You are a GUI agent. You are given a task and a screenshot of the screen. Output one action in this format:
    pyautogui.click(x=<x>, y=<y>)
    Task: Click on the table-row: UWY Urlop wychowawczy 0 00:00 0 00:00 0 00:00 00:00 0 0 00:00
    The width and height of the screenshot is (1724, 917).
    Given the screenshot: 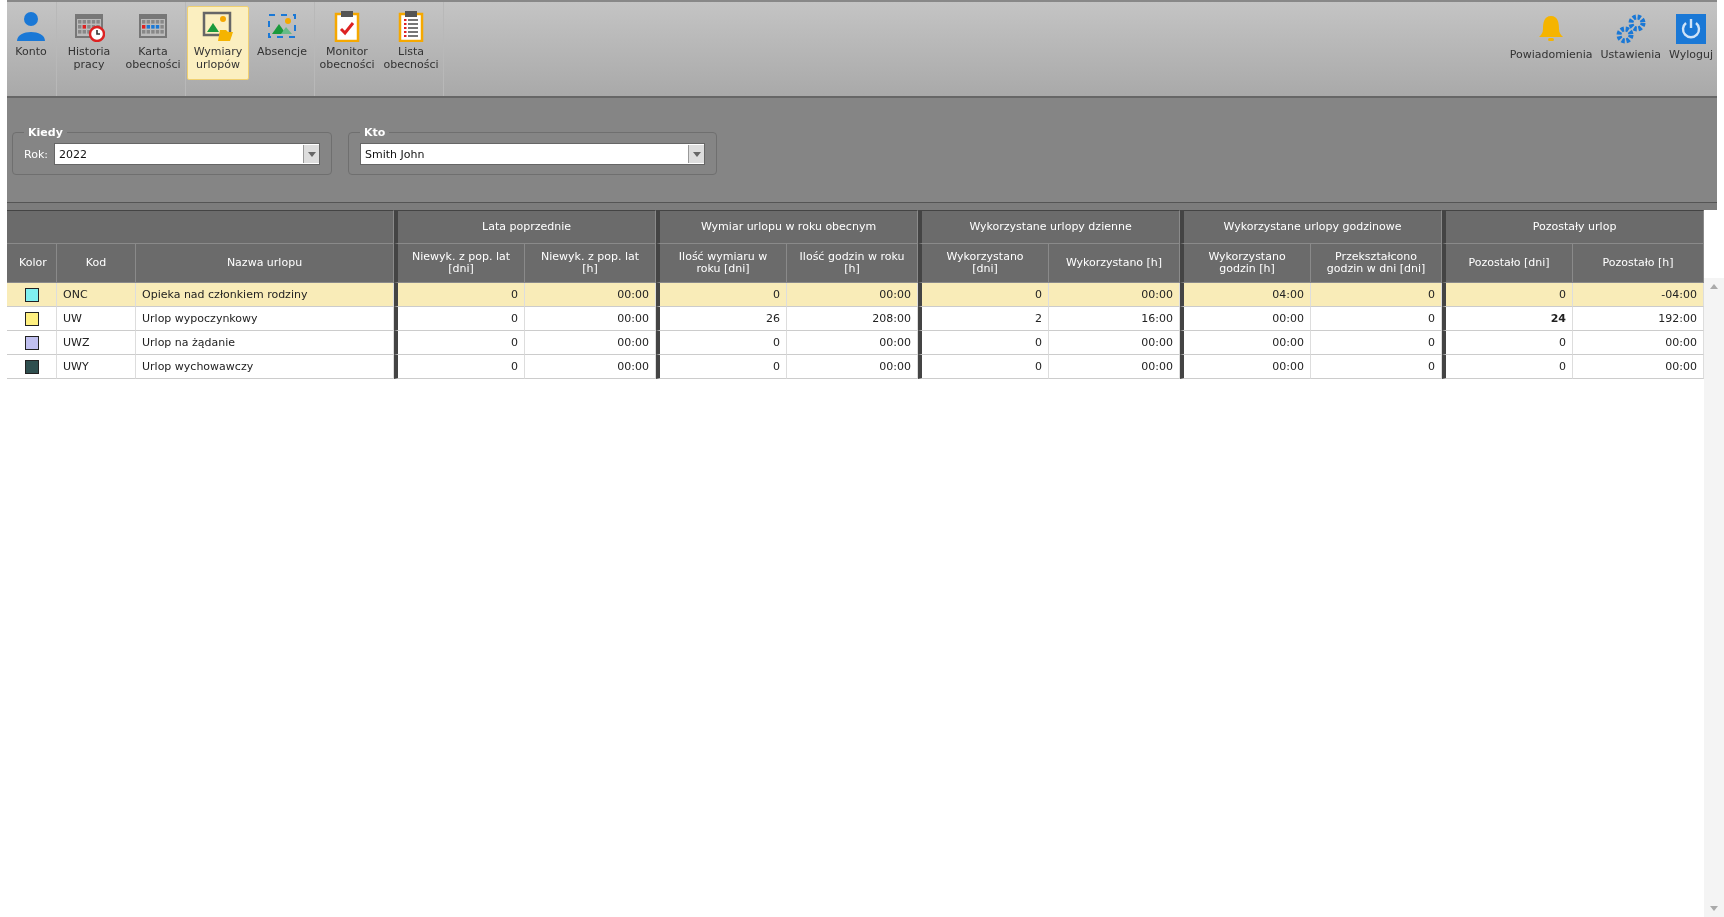 What is the action you would take?
    pyautogui.click(x=856, y=367)
    